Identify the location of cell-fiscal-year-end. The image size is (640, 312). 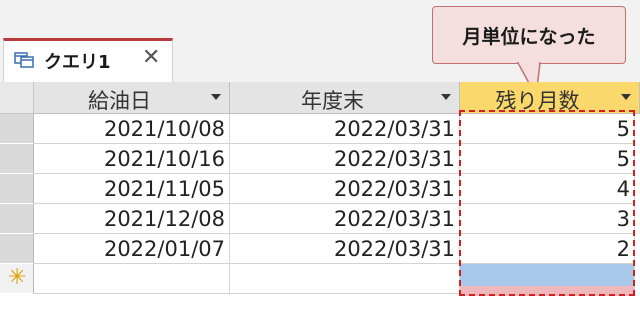
(345, 279).